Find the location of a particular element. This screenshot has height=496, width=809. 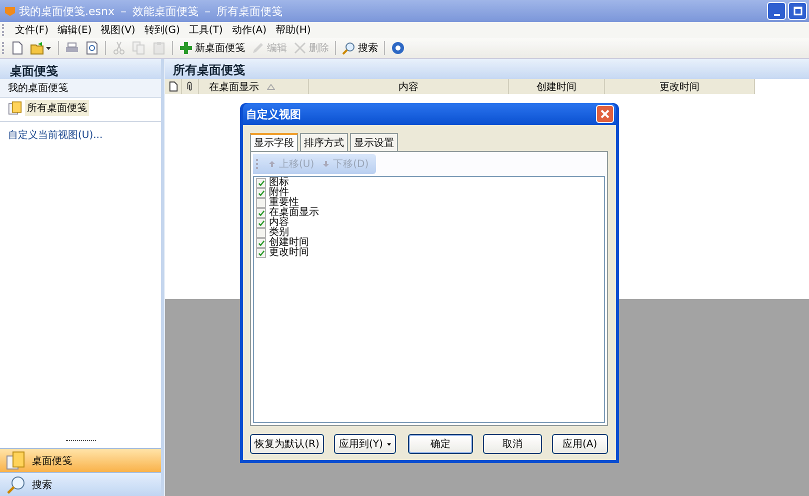

field-label: 内容 is located at coordinates (279, 223).